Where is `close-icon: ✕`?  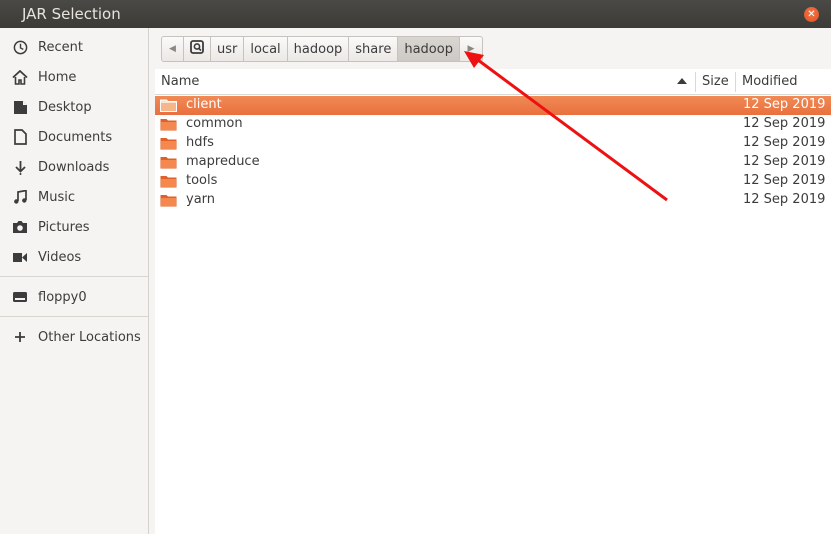 close-icon: ✕ is located at coordinates (811, 14).